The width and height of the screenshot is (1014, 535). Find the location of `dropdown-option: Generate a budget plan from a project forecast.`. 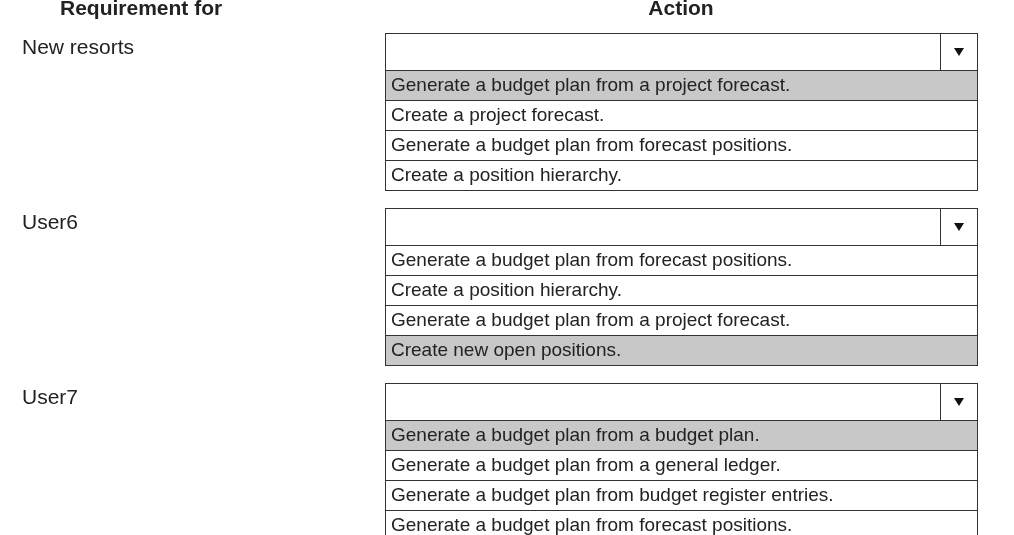

dropdown-option: Generate a budget plan from a project forecast. is located at coordinates (681, 86).